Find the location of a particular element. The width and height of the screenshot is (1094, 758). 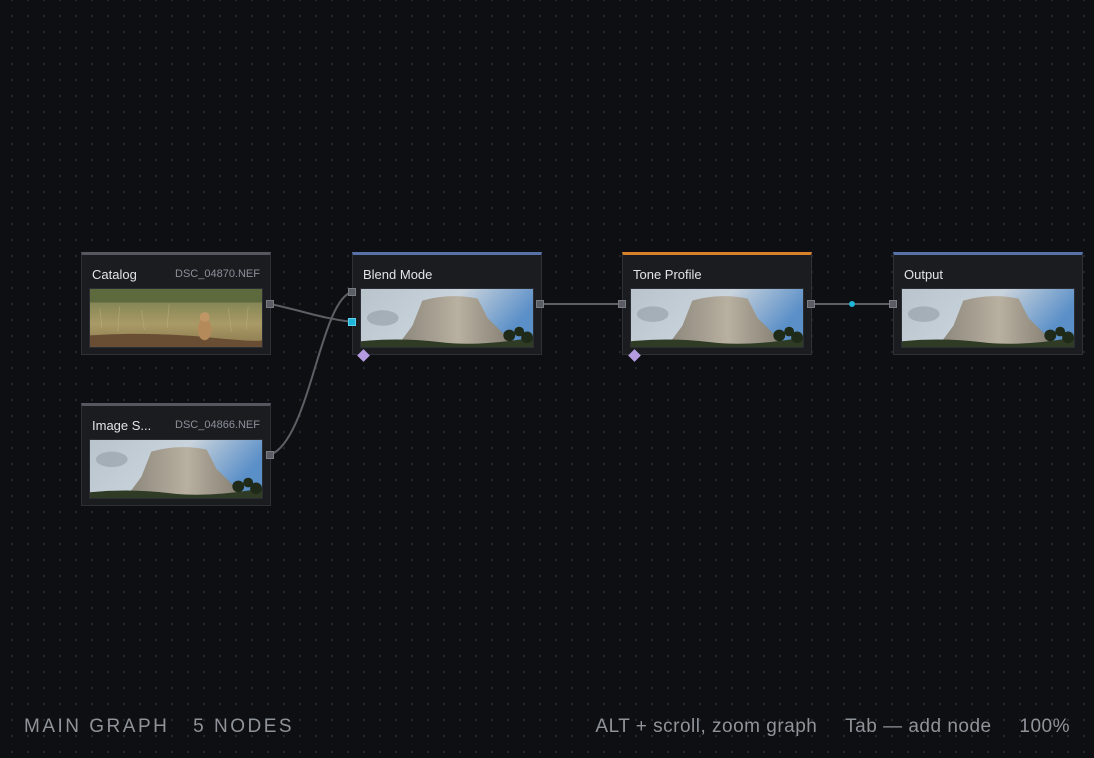

node-blend-mode: Blend Mode is located at coordinates (447, 303).